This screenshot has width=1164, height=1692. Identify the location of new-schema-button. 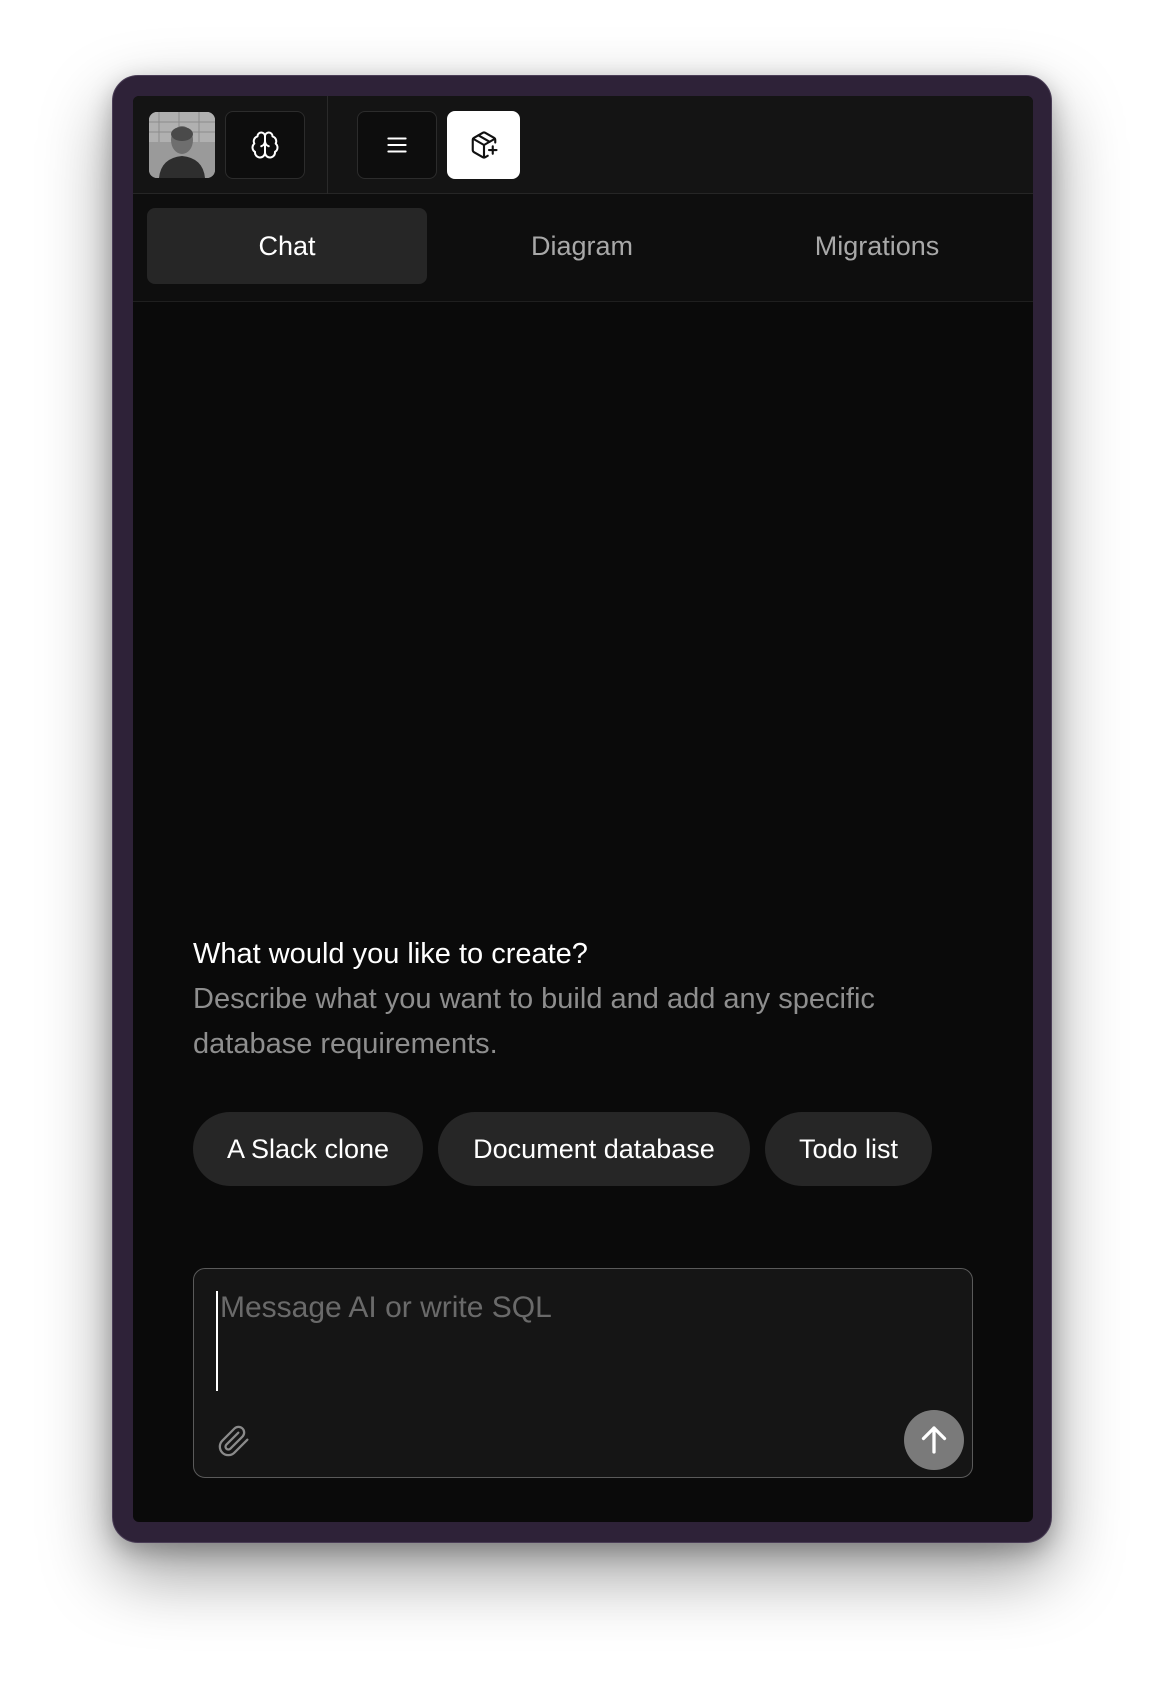
(483, 145).